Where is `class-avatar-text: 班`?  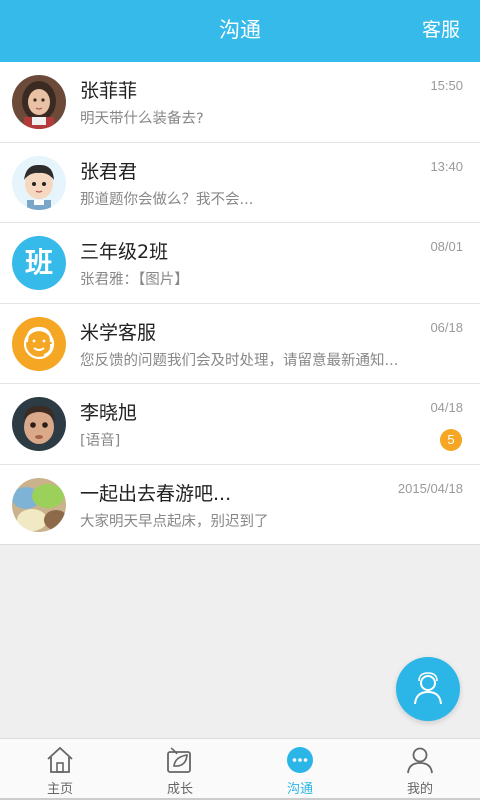 class-avatar-text: 班 is located at coordinates (38, 262).